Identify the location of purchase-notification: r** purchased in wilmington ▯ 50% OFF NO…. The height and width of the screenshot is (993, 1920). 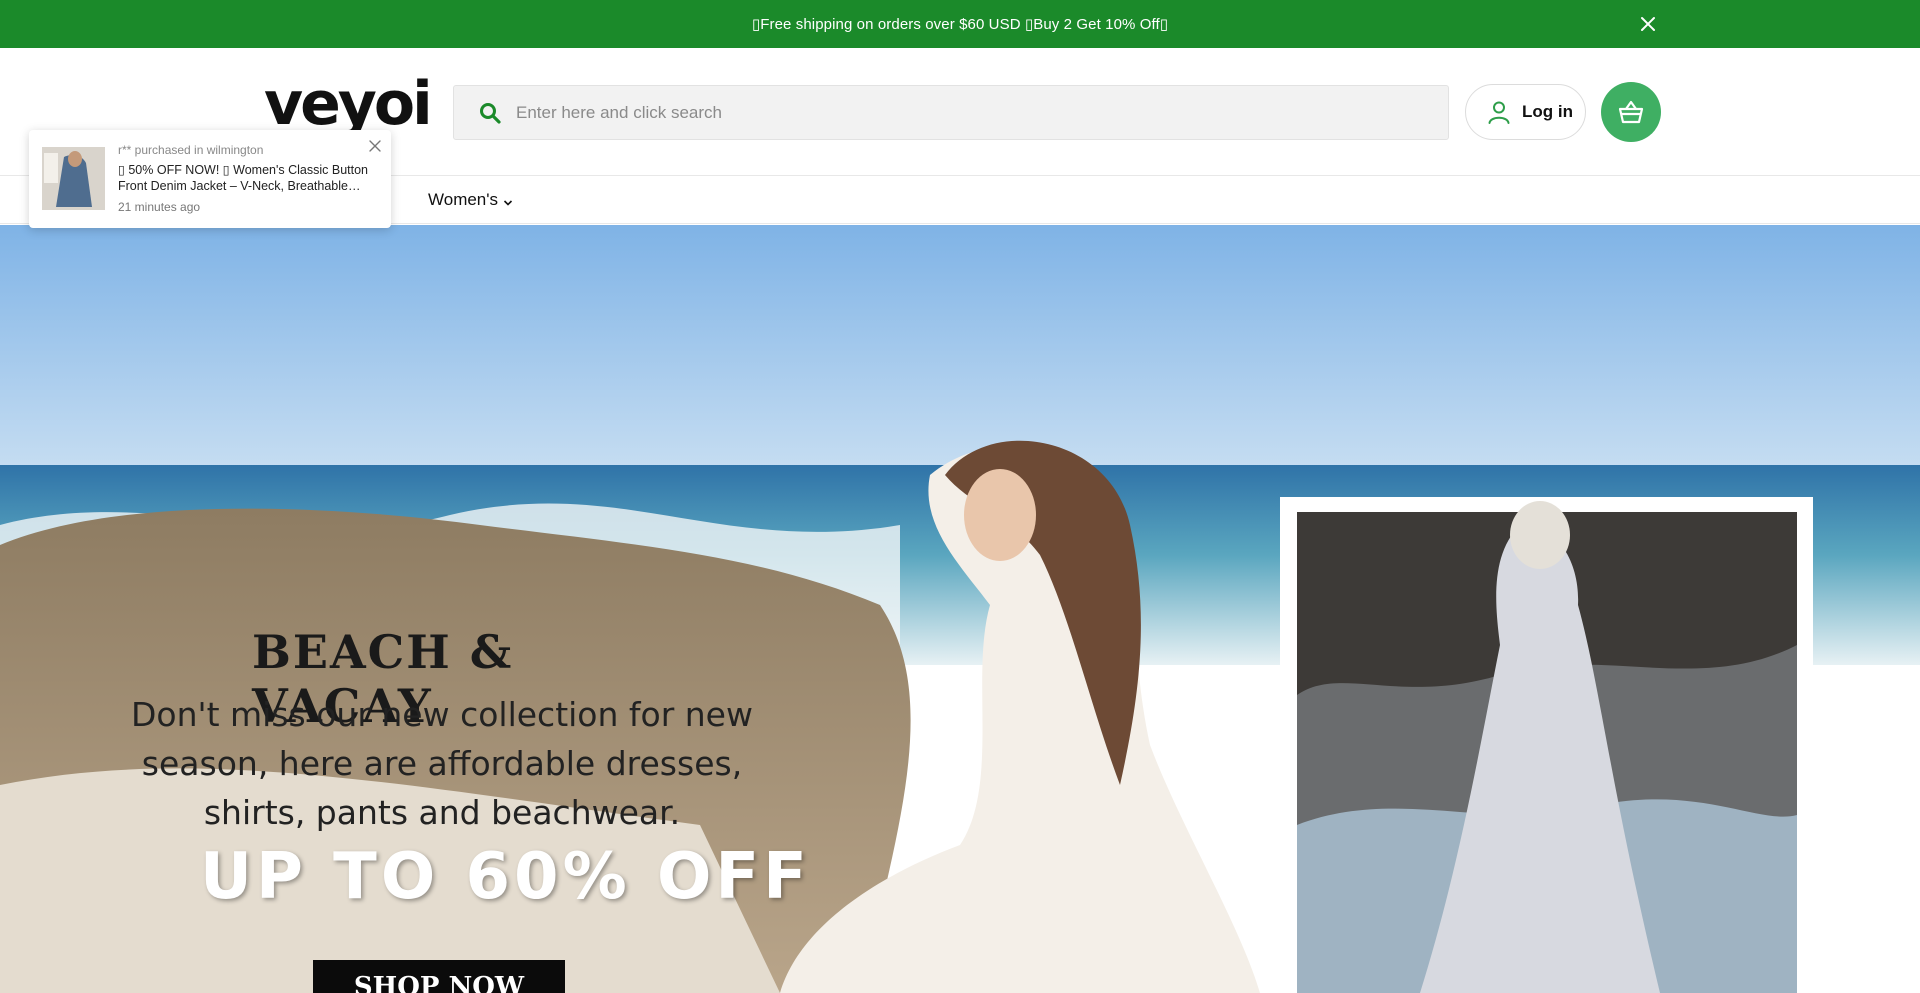
(210, 179).